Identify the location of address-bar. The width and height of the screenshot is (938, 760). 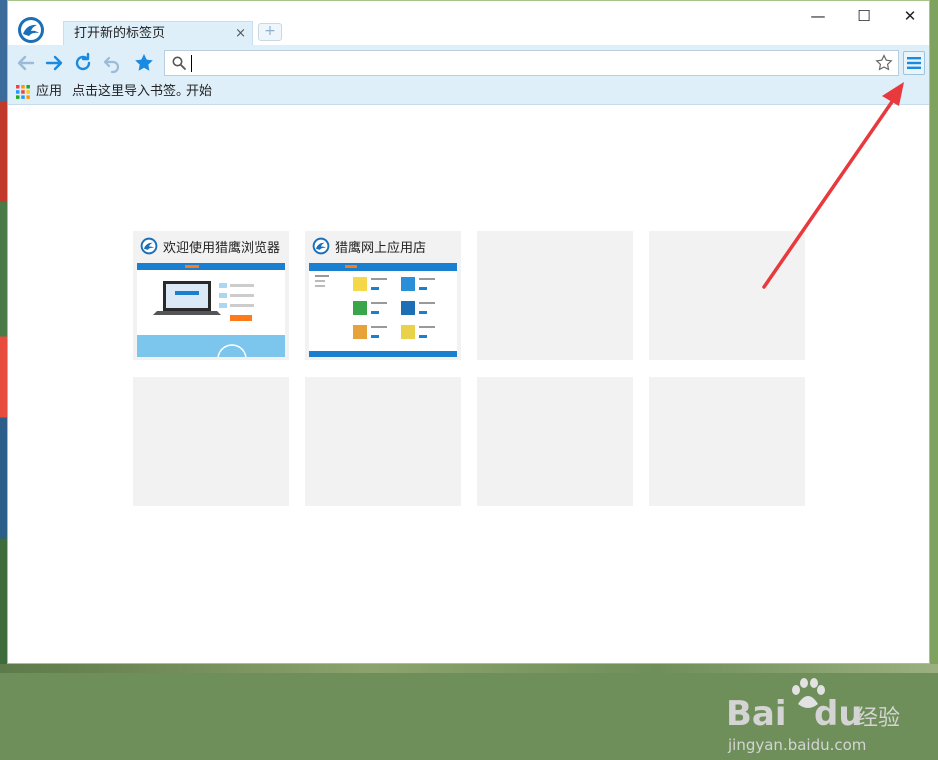
(531, 63).